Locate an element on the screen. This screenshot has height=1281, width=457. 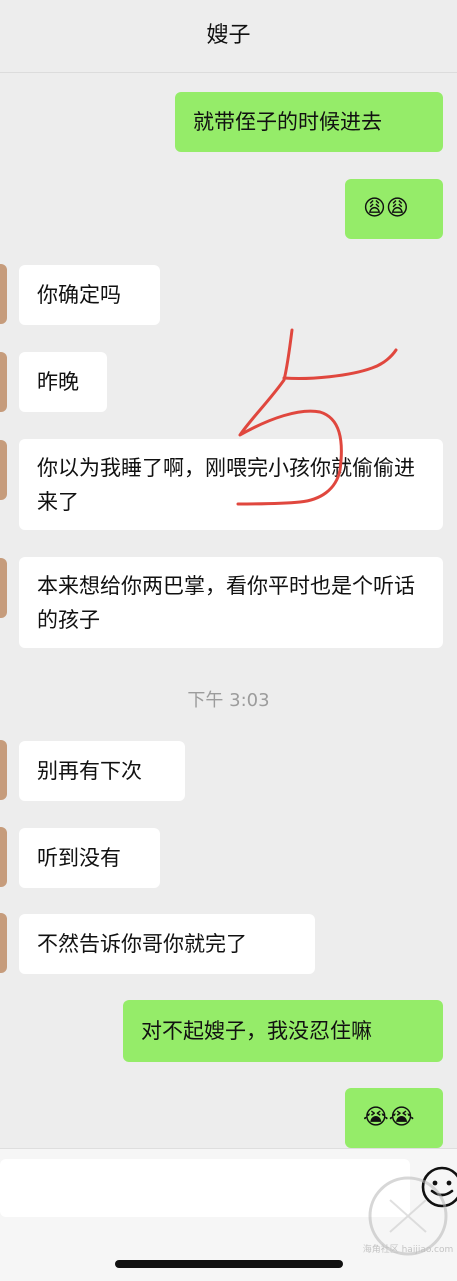
message-bubble-incoming: 你以为我睡了啊，刚喂完小孩你就偷偷进来了 is located at coordinates (231, 484).